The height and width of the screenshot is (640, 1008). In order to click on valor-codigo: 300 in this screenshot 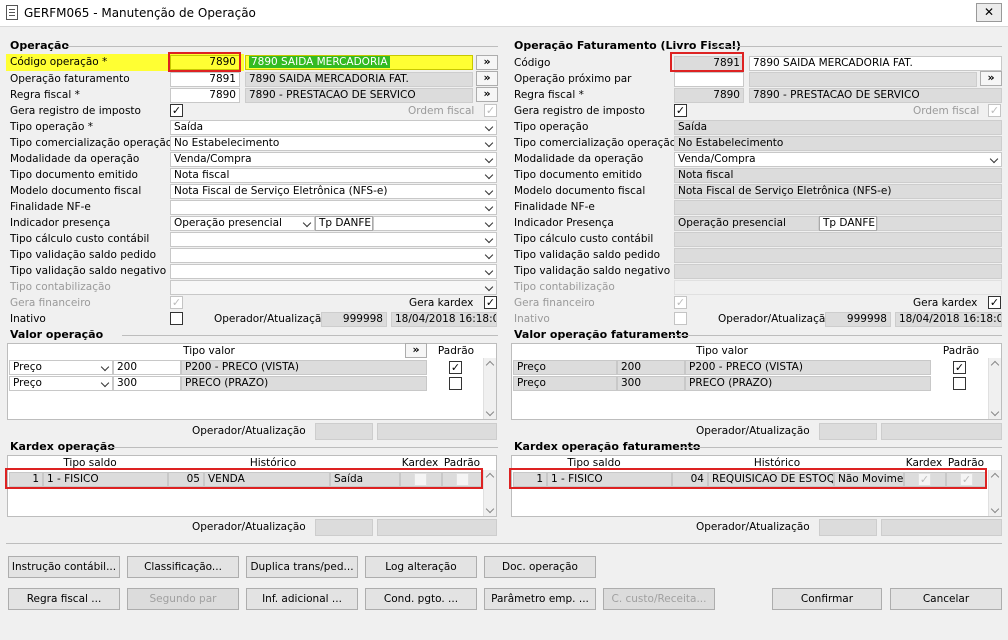, I will do `click(147, 383)`.